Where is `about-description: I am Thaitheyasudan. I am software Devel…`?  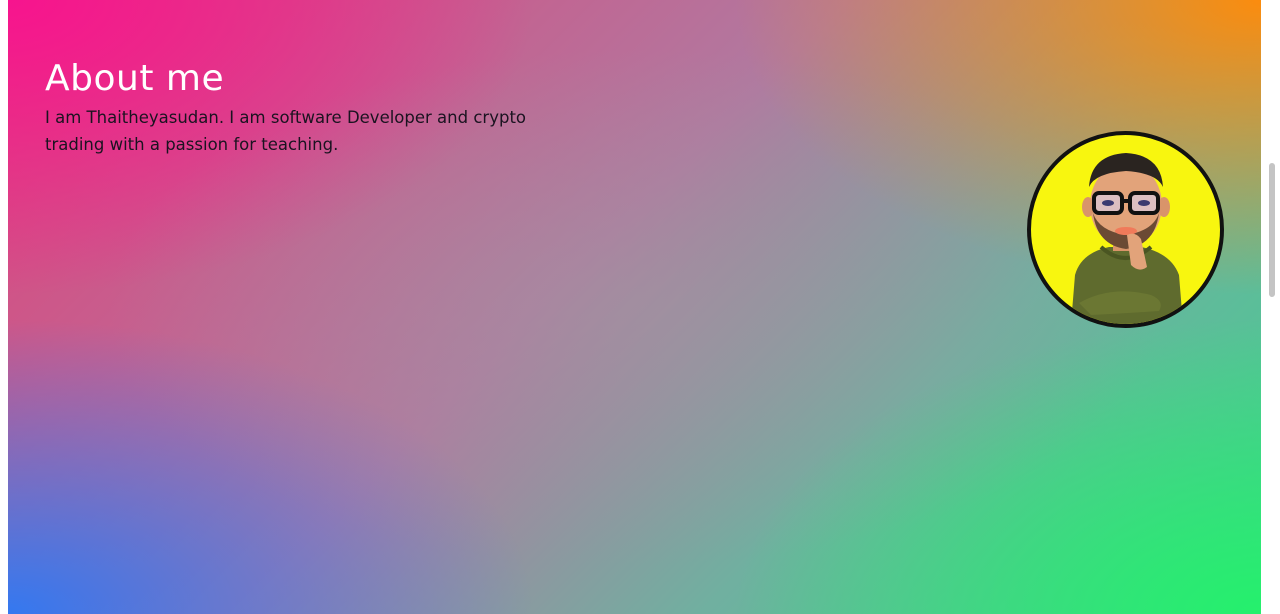 about-description: I am Thaitheyasudan. I am software Devel… is located at coordinates (286, 131).